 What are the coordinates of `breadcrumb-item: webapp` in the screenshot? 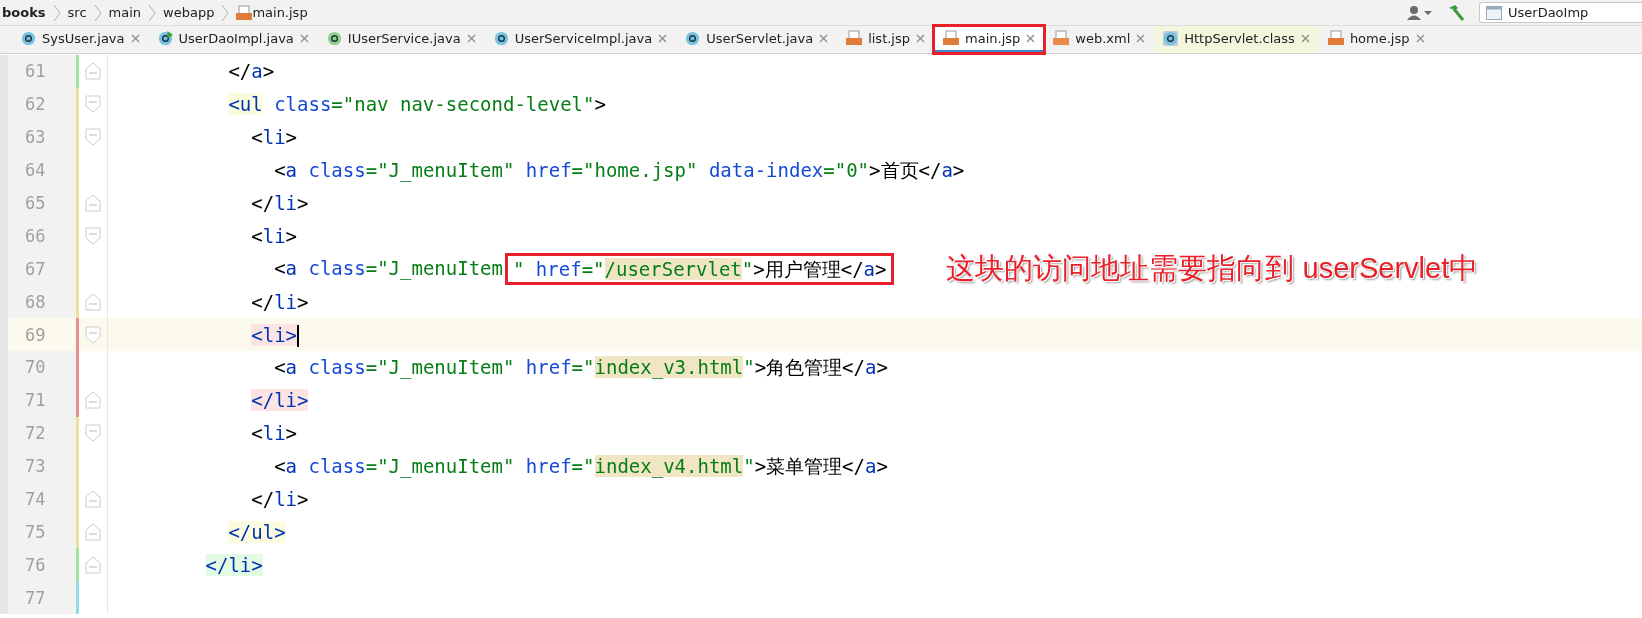 It's located at (189, 12).